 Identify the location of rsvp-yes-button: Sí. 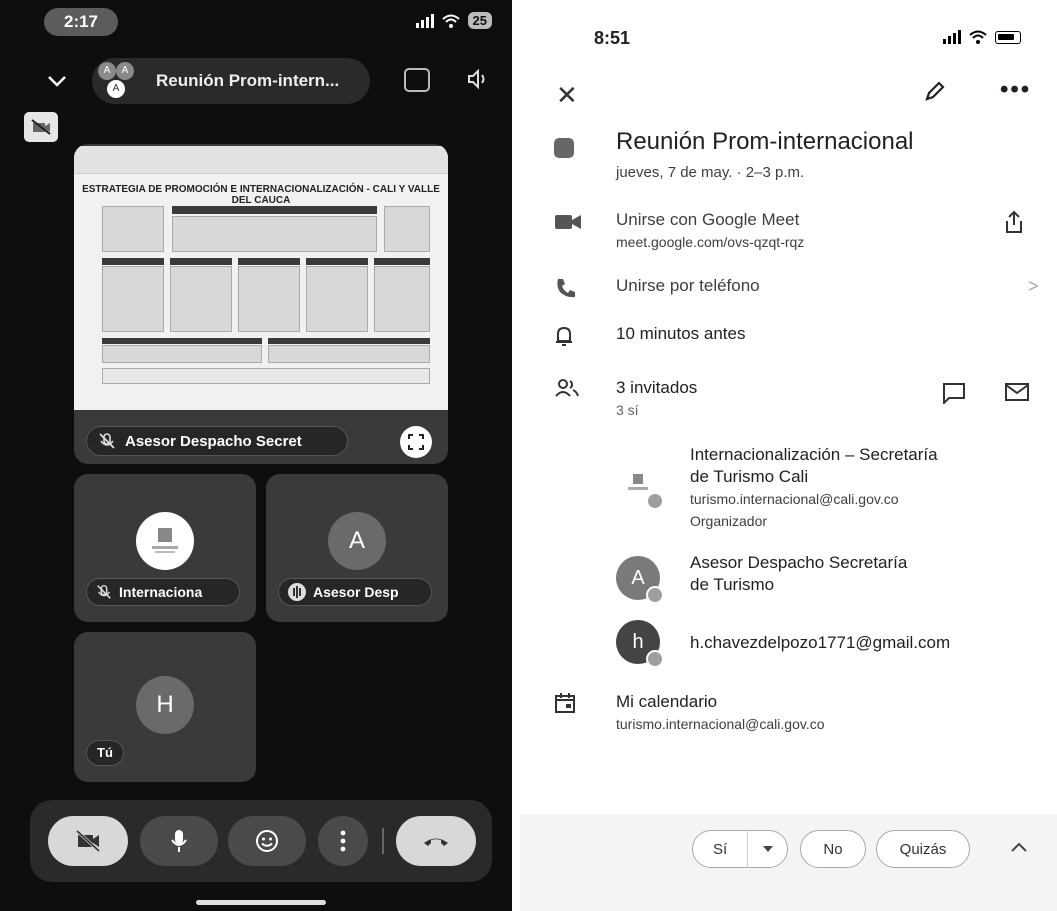
(740, 849).